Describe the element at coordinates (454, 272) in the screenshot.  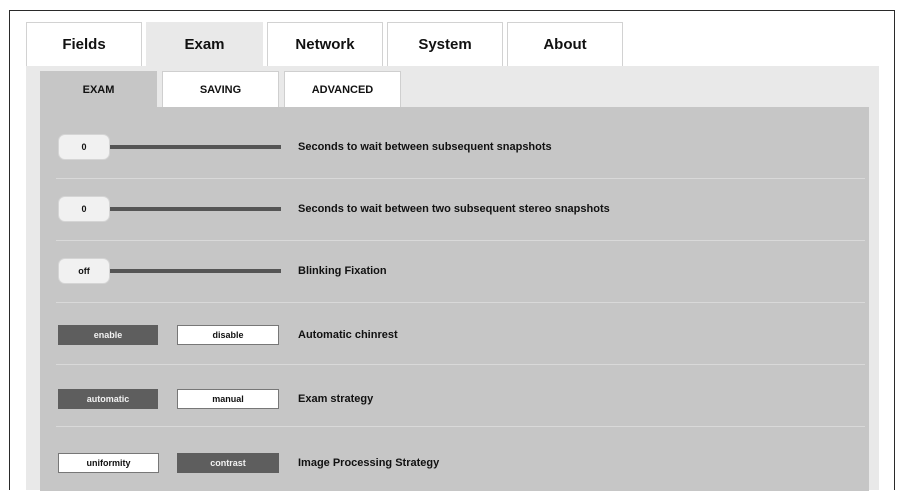
I see `setting-row-blinking: off Blinking Fixation` at that location.